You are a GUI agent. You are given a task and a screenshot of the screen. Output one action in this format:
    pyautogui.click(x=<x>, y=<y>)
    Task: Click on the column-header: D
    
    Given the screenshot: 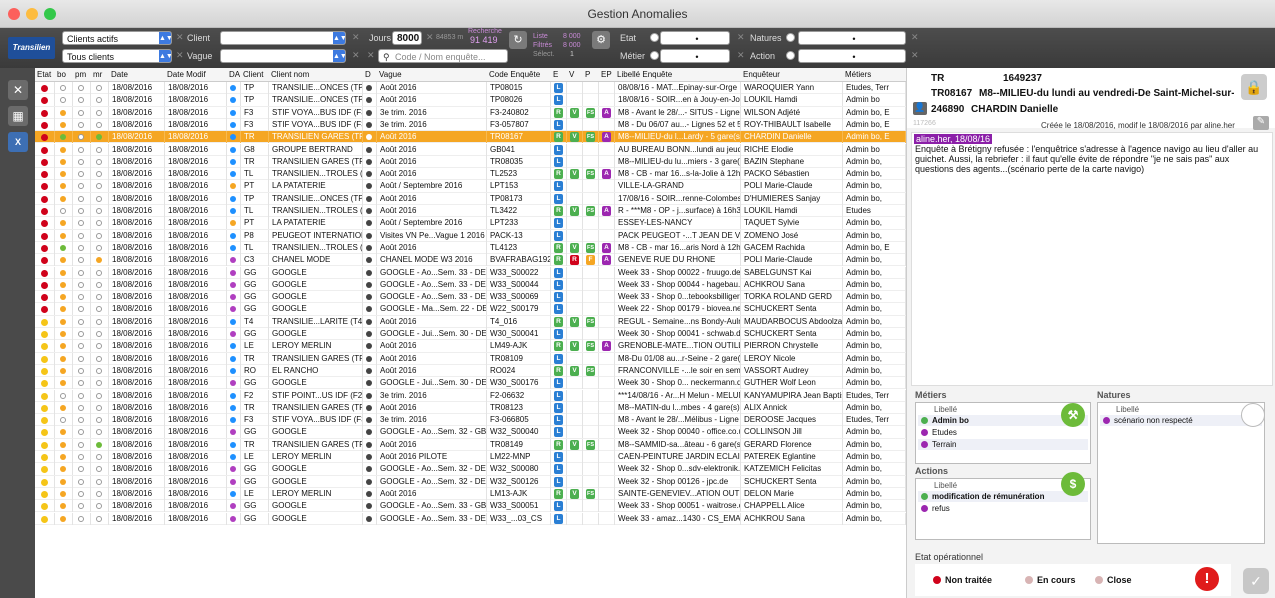 What is the action you would take?
    pyautogui.click(x=371, y=75)
    